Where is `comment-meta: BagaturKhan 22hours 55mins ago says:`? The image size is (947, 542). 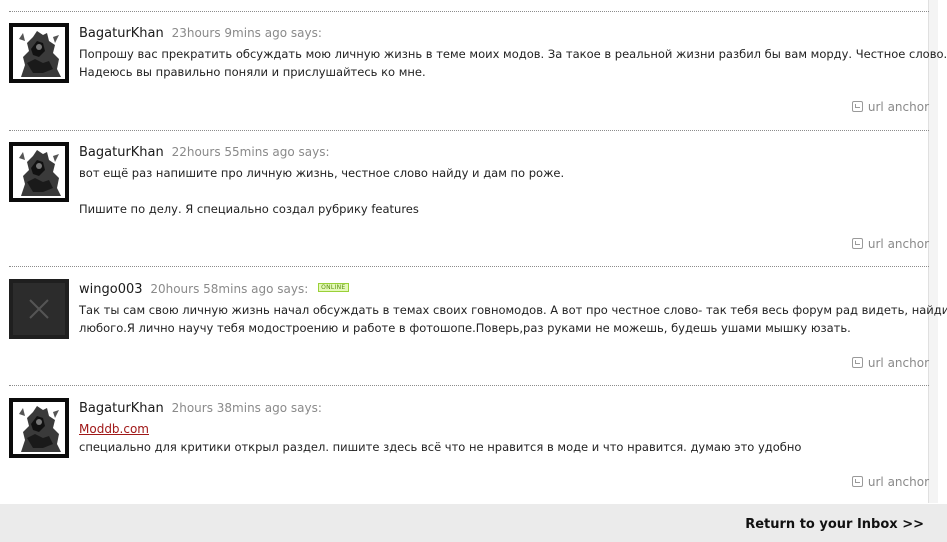 comment-meta: BagaturKhan 22hours 55mins ago says: is located at coordinates (204, 152).